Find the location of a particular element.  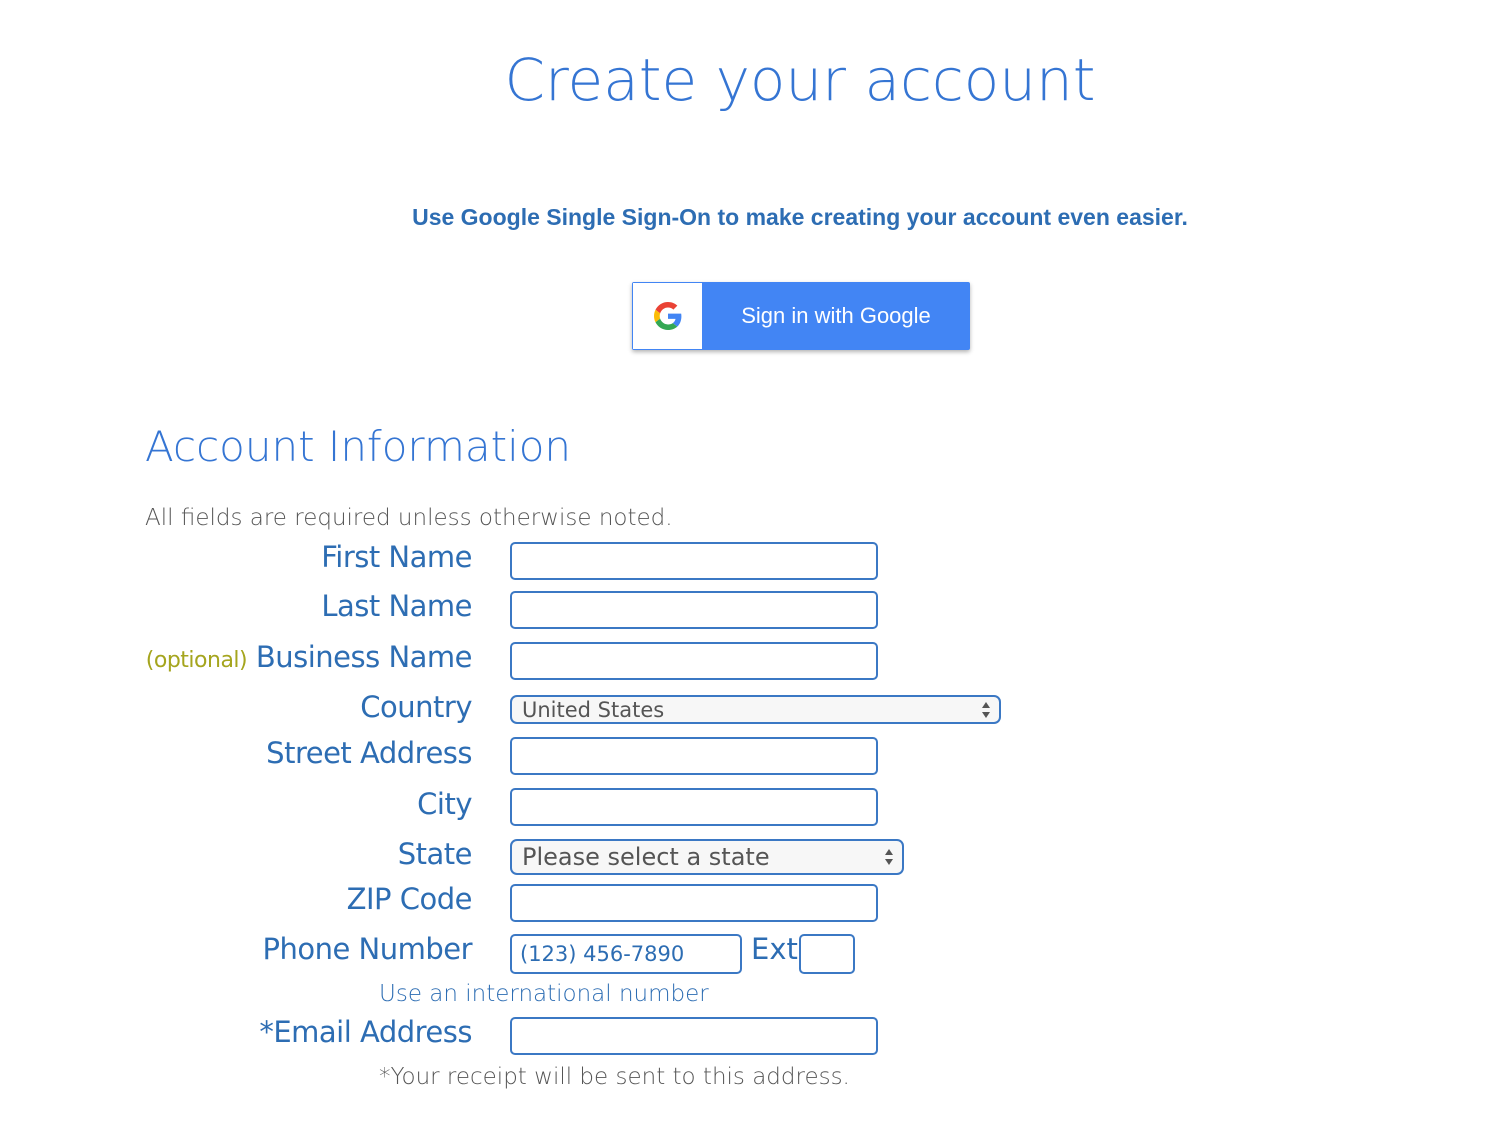

google-icon-container is located at coordinates (667, 316).